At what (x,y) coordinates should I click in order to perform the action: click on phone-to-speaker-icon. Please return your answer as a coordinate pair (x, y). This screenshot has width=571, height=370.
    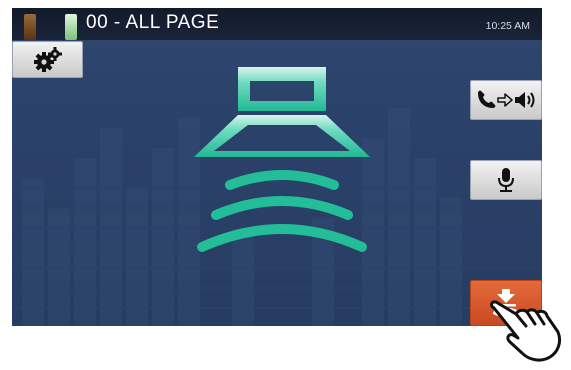
    Looking at the image, I should click on (506, 99).